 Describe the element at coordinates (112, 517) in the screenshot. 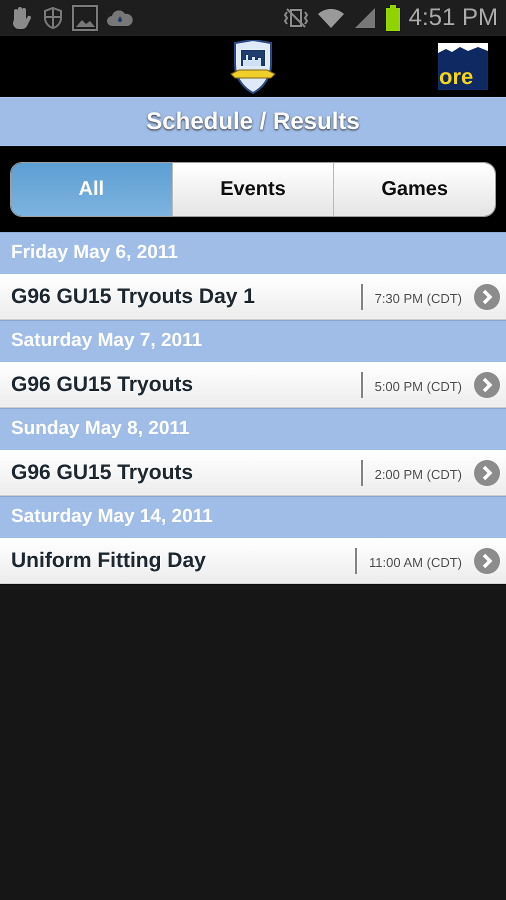

I see `date-text: Saturday May 14, 2011` at that location.